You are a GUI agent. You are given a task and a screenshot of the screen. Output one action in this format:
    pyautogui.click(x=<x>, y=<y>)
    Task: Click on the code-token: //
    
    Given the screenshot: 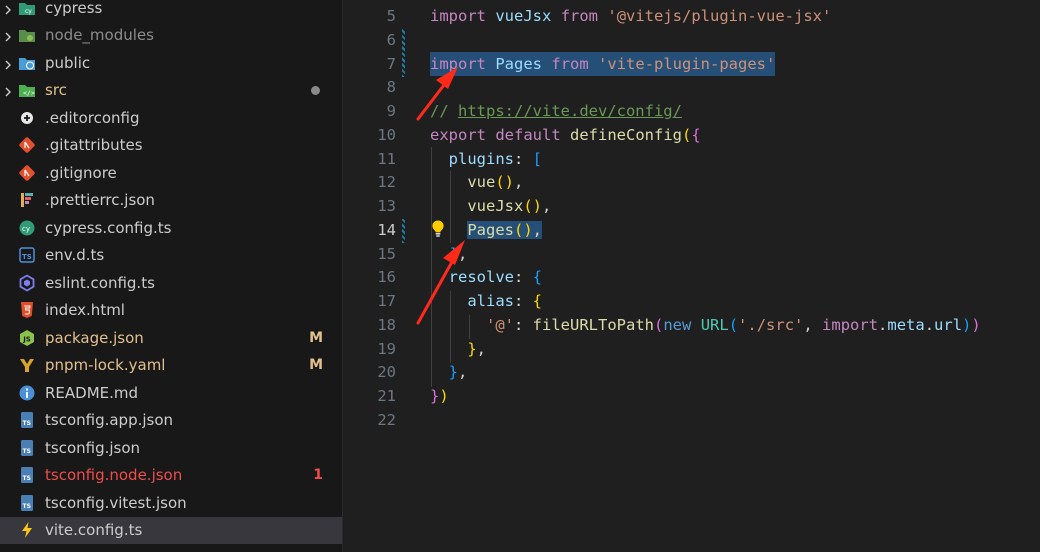 What is the action you would take?
    pyautogui.click(x=444, y=111)
    